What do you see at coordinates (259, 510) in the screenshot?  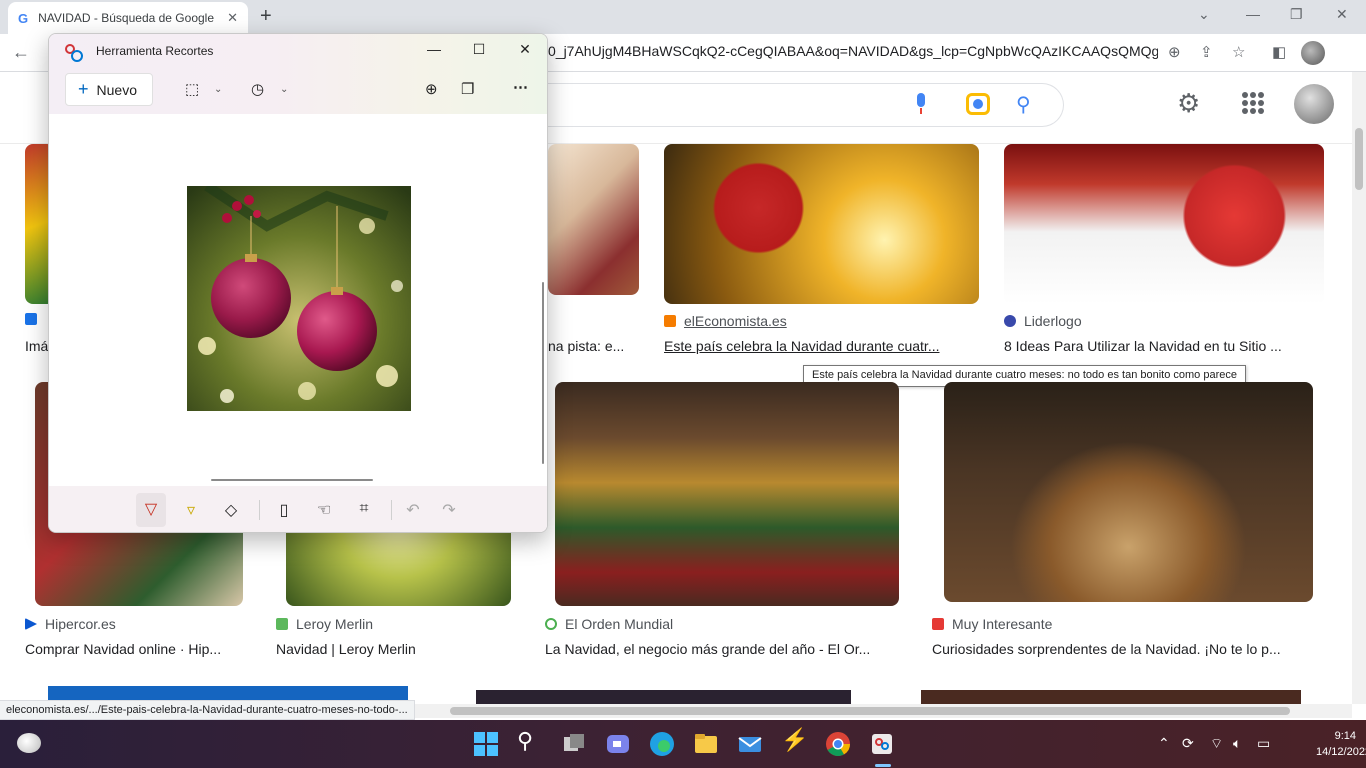 I see `toolbar-divider` at bounding box center [259, 510].